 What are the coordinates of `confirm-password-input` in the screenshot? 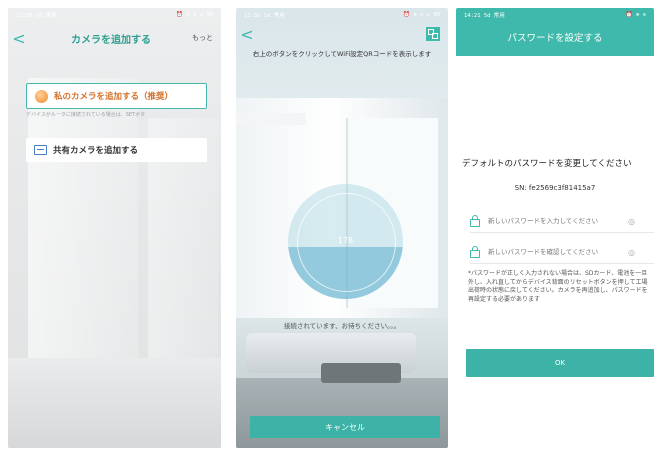 It's located at (558, 252).